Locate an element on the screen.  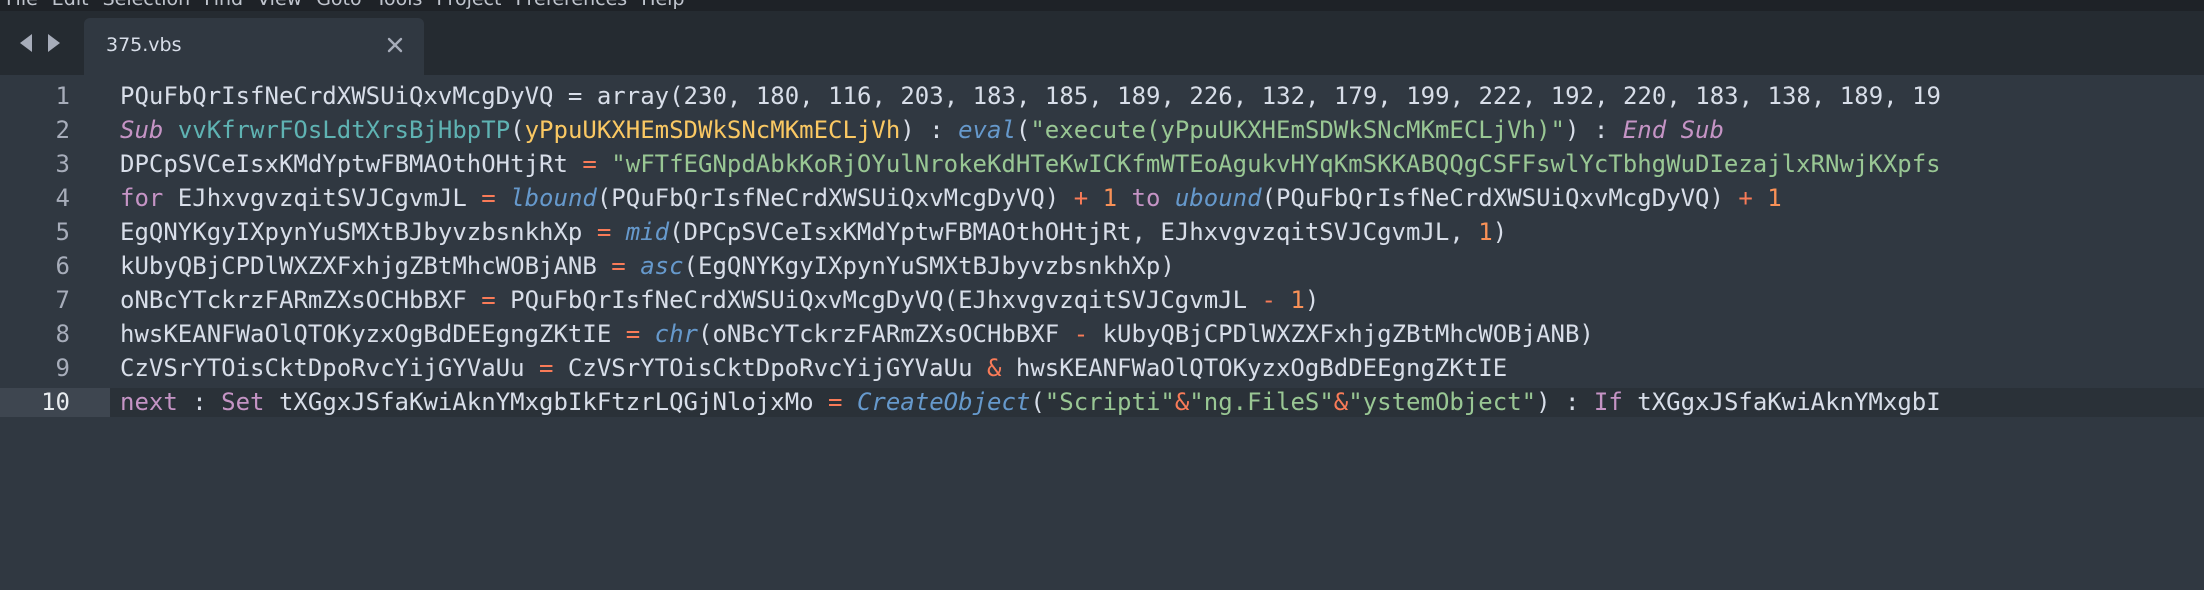
menu-item-tools: Tools is located at coordinates (399, 4).